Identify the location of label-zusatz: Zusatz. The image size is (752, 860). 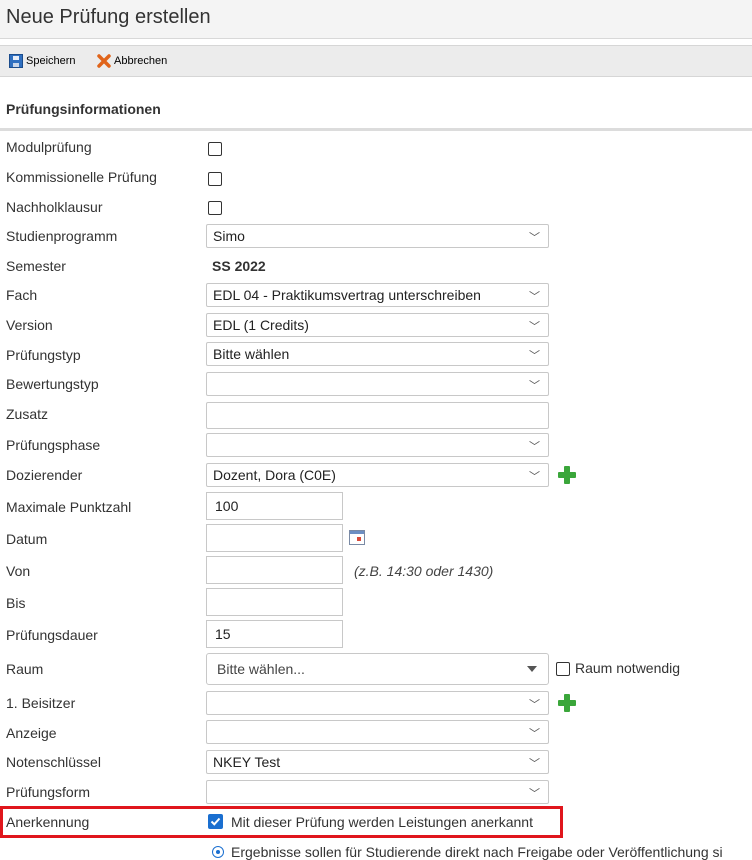
(27, 414).